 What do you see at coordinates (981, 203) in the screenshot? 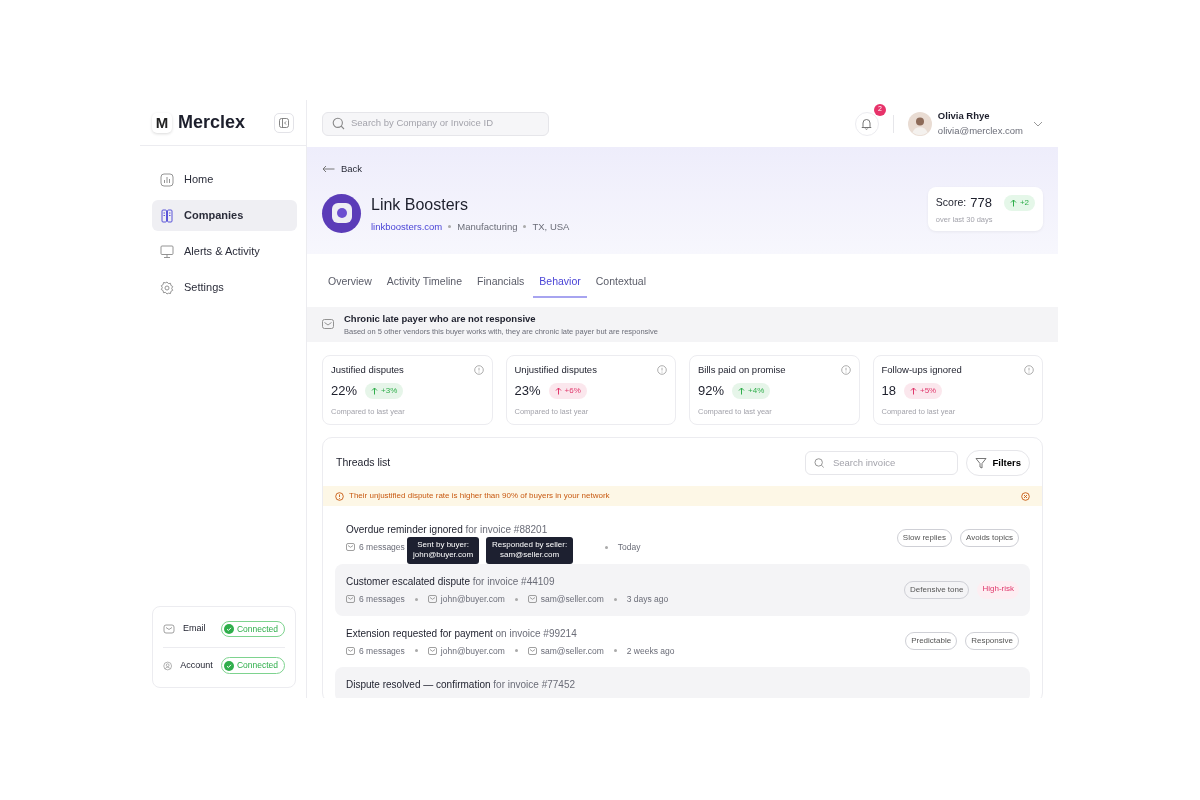
I see `score-value: 778` at bounding box center [981, 203].